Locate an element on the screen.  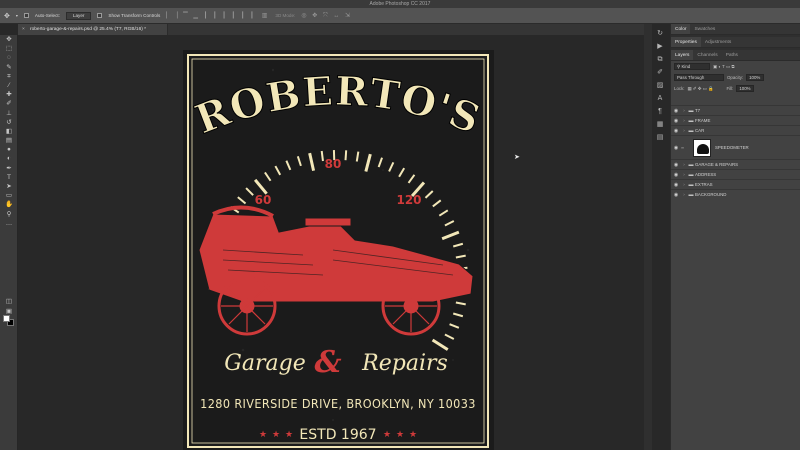
gradient-tool-icon: ▤ is located at coordinates (9, 140).